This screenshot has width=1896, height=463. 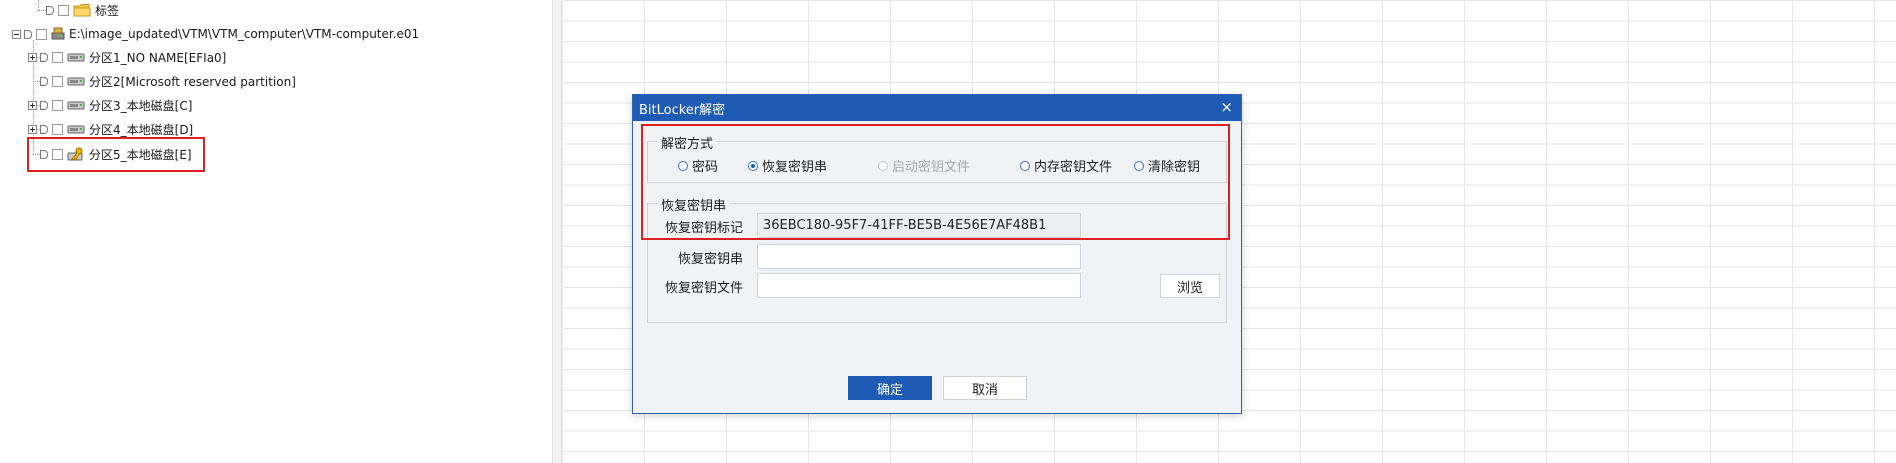 I want to click on tree-node-partition-4: 分区4_本地磁盘[D], so click(x=110, y=129).